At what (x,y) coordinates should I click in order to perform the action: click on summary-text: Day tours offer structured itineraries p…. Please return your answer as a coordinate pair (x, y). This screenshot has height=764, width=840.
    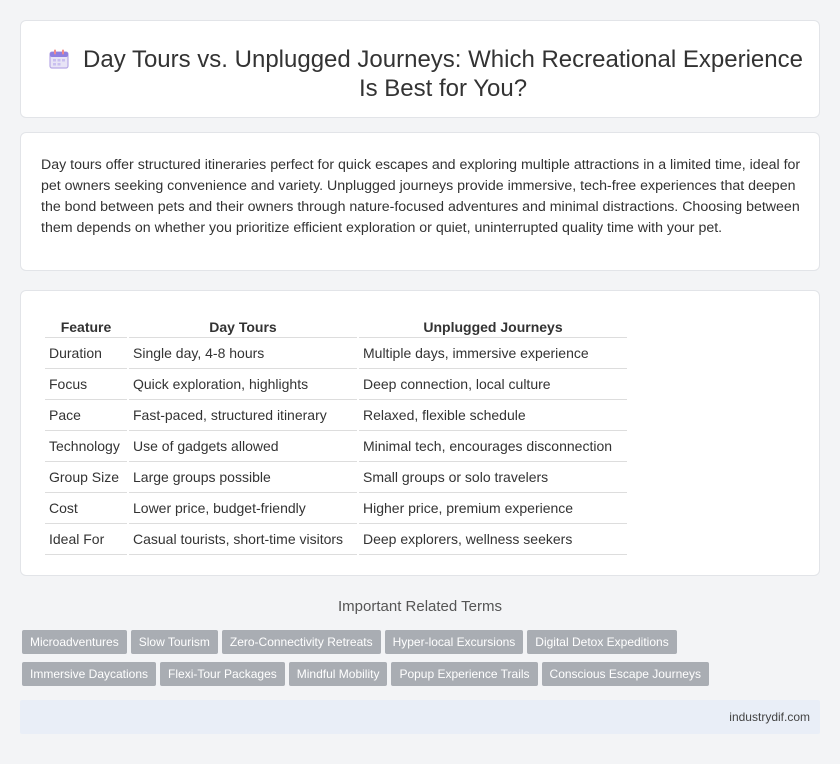
    Looking at the image, I should click on (421, 196).